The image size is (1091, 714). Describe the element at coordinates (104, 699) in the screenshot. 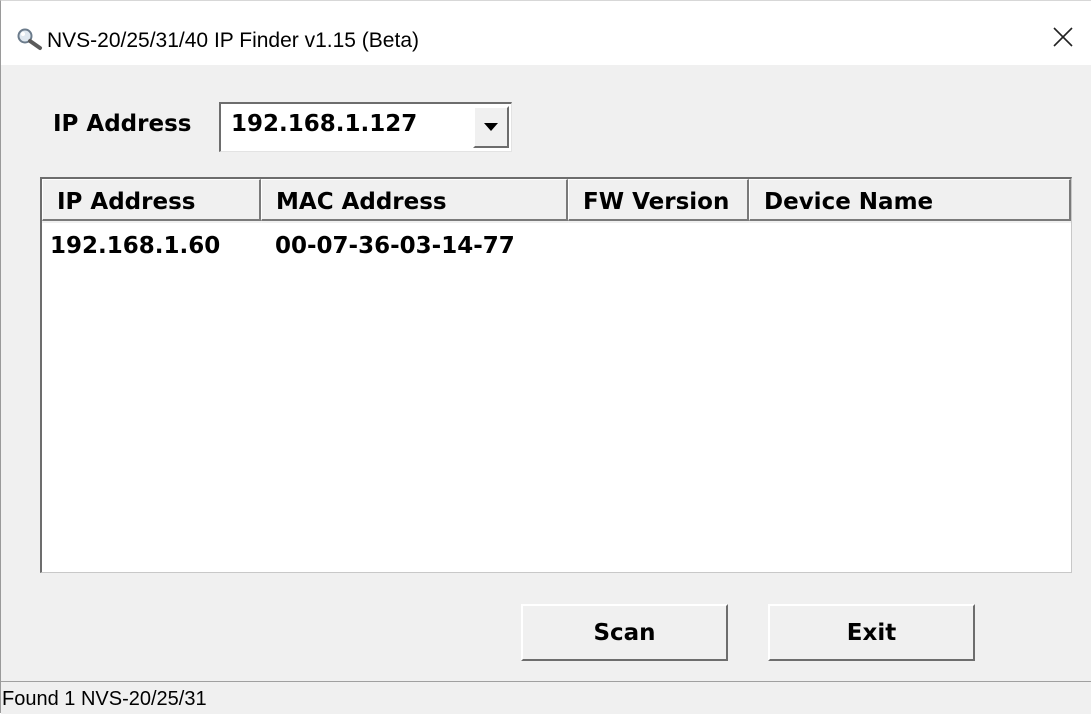

I see `status-text: Found 1 NVS-20/25/31` at that location.